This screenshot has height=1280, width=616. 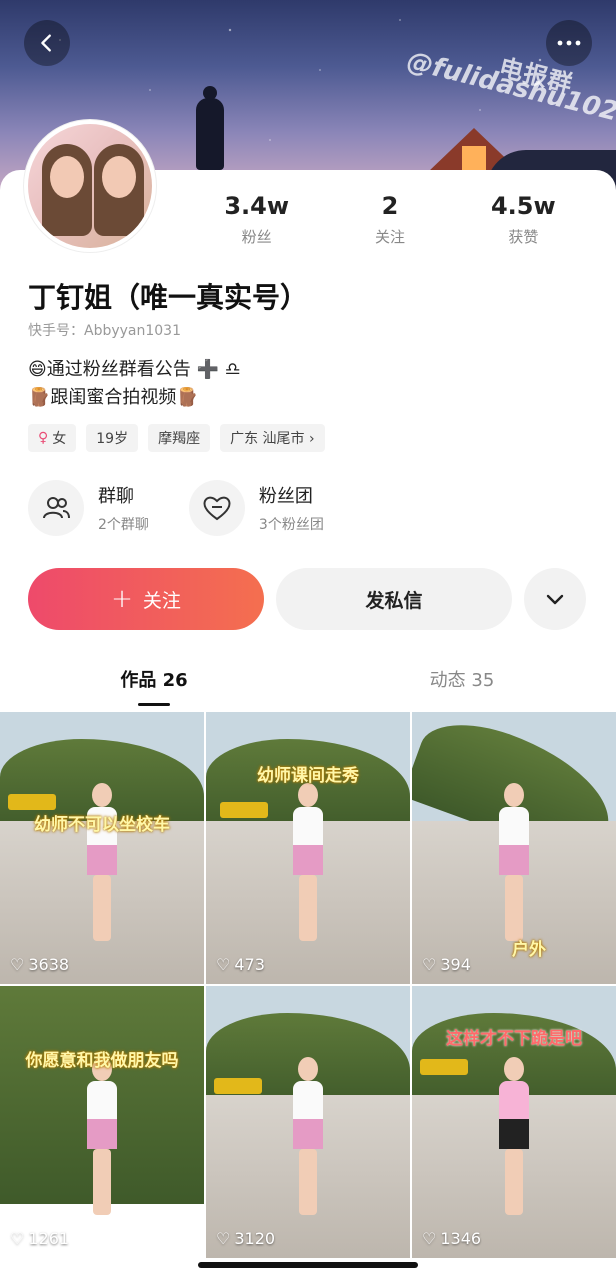 I want to click on tag-label: 女, so click(x=59, y=439).